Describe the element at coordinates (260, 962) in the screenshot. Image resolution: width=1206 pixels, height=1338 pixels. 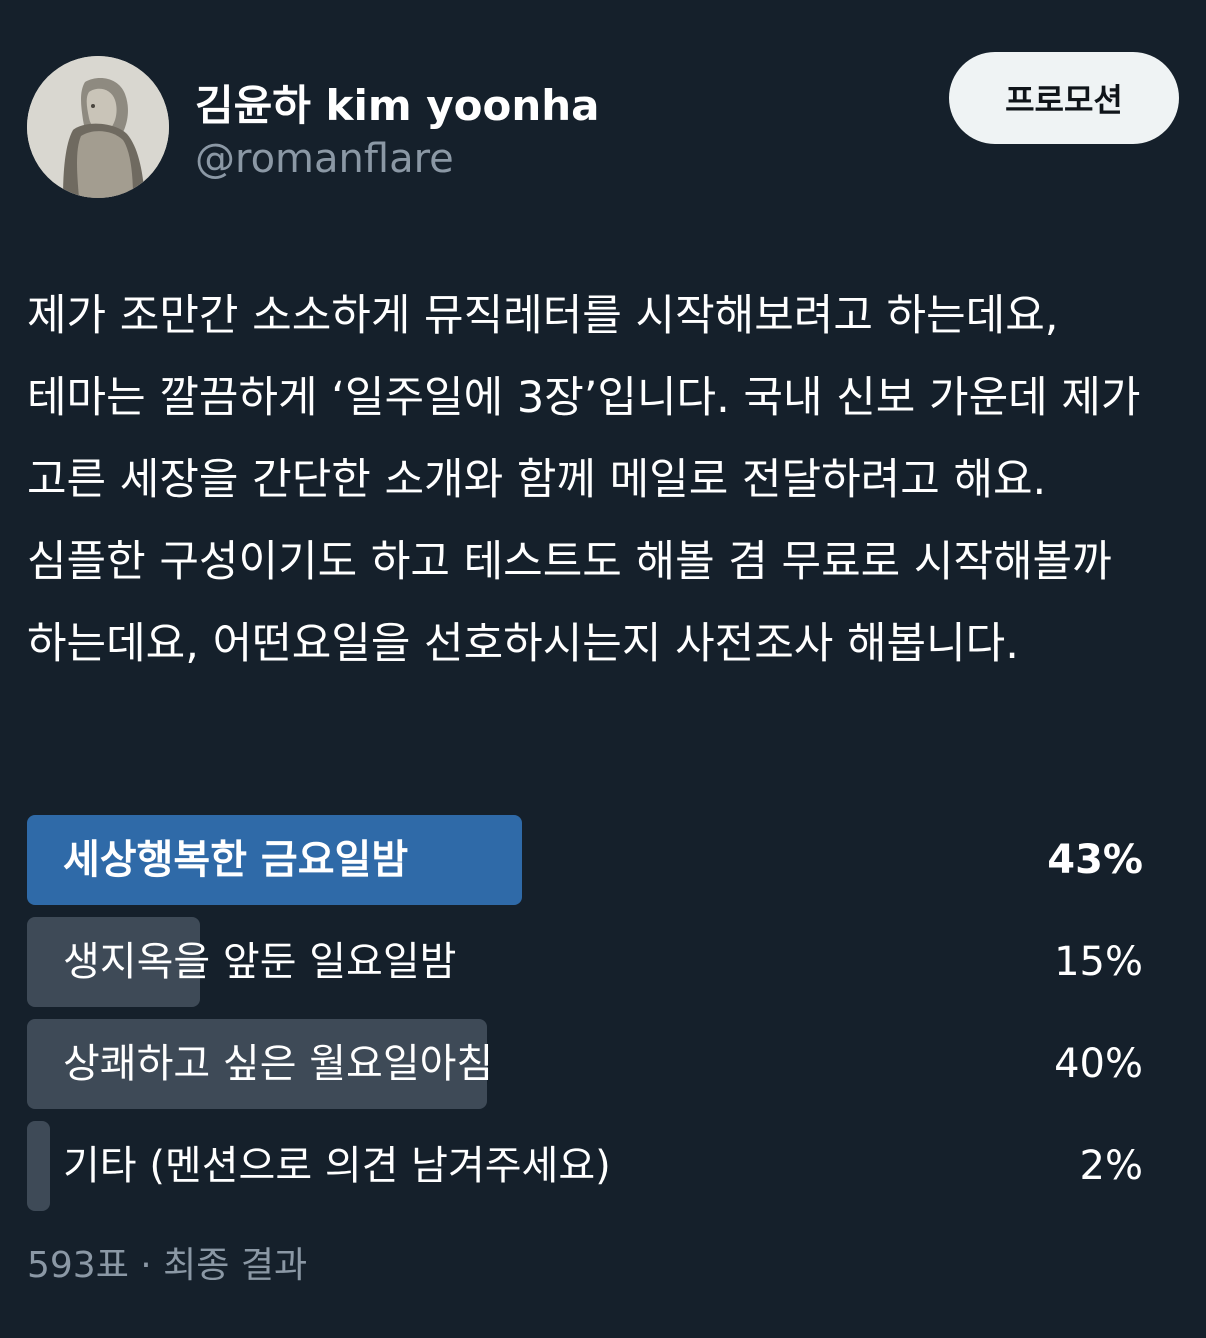
I see `poll-option-label: 생지옥을 앞둔 일요일밤` at that location.